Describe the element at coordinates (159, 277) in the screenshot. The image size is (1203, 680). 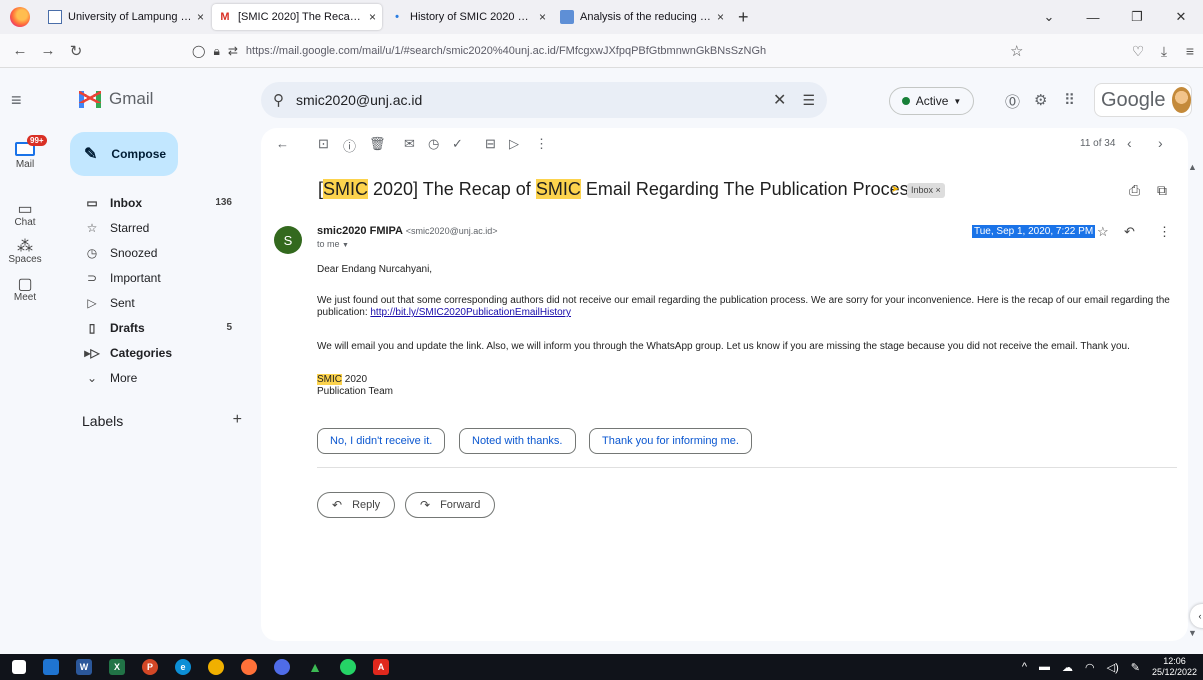
I see `sidebar-item-important: ⊃ Important` at that location.